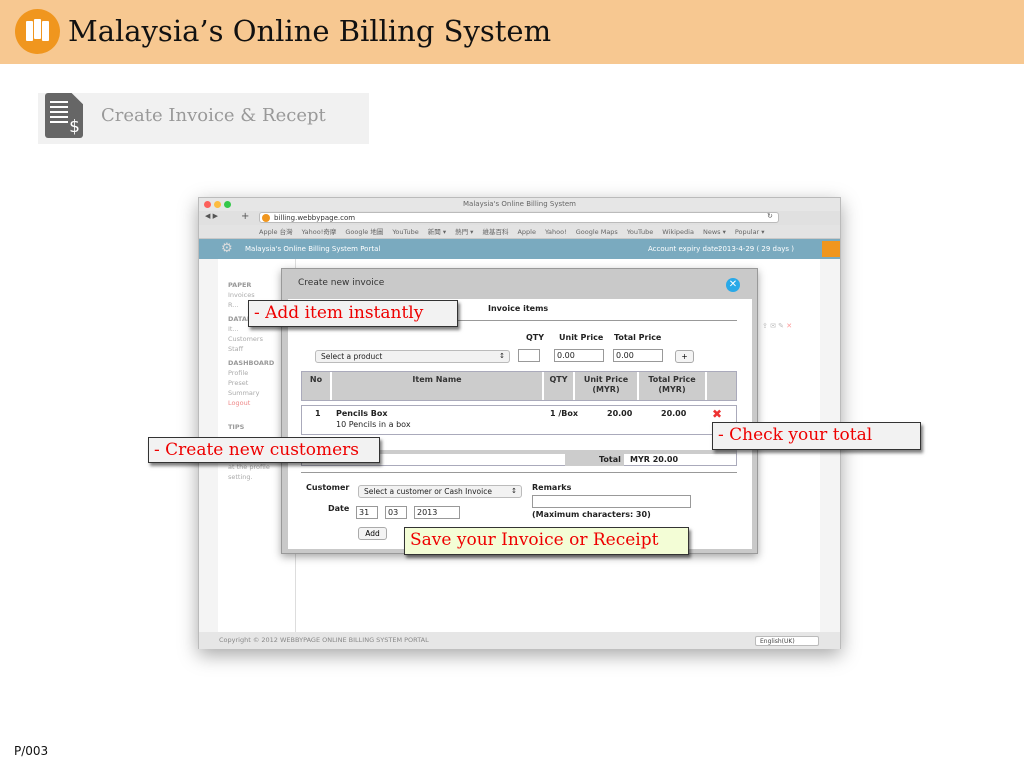  Describe the element at coordinates (597, 232) in the screenshot. I see `bookmark: Google Maps` at that location.